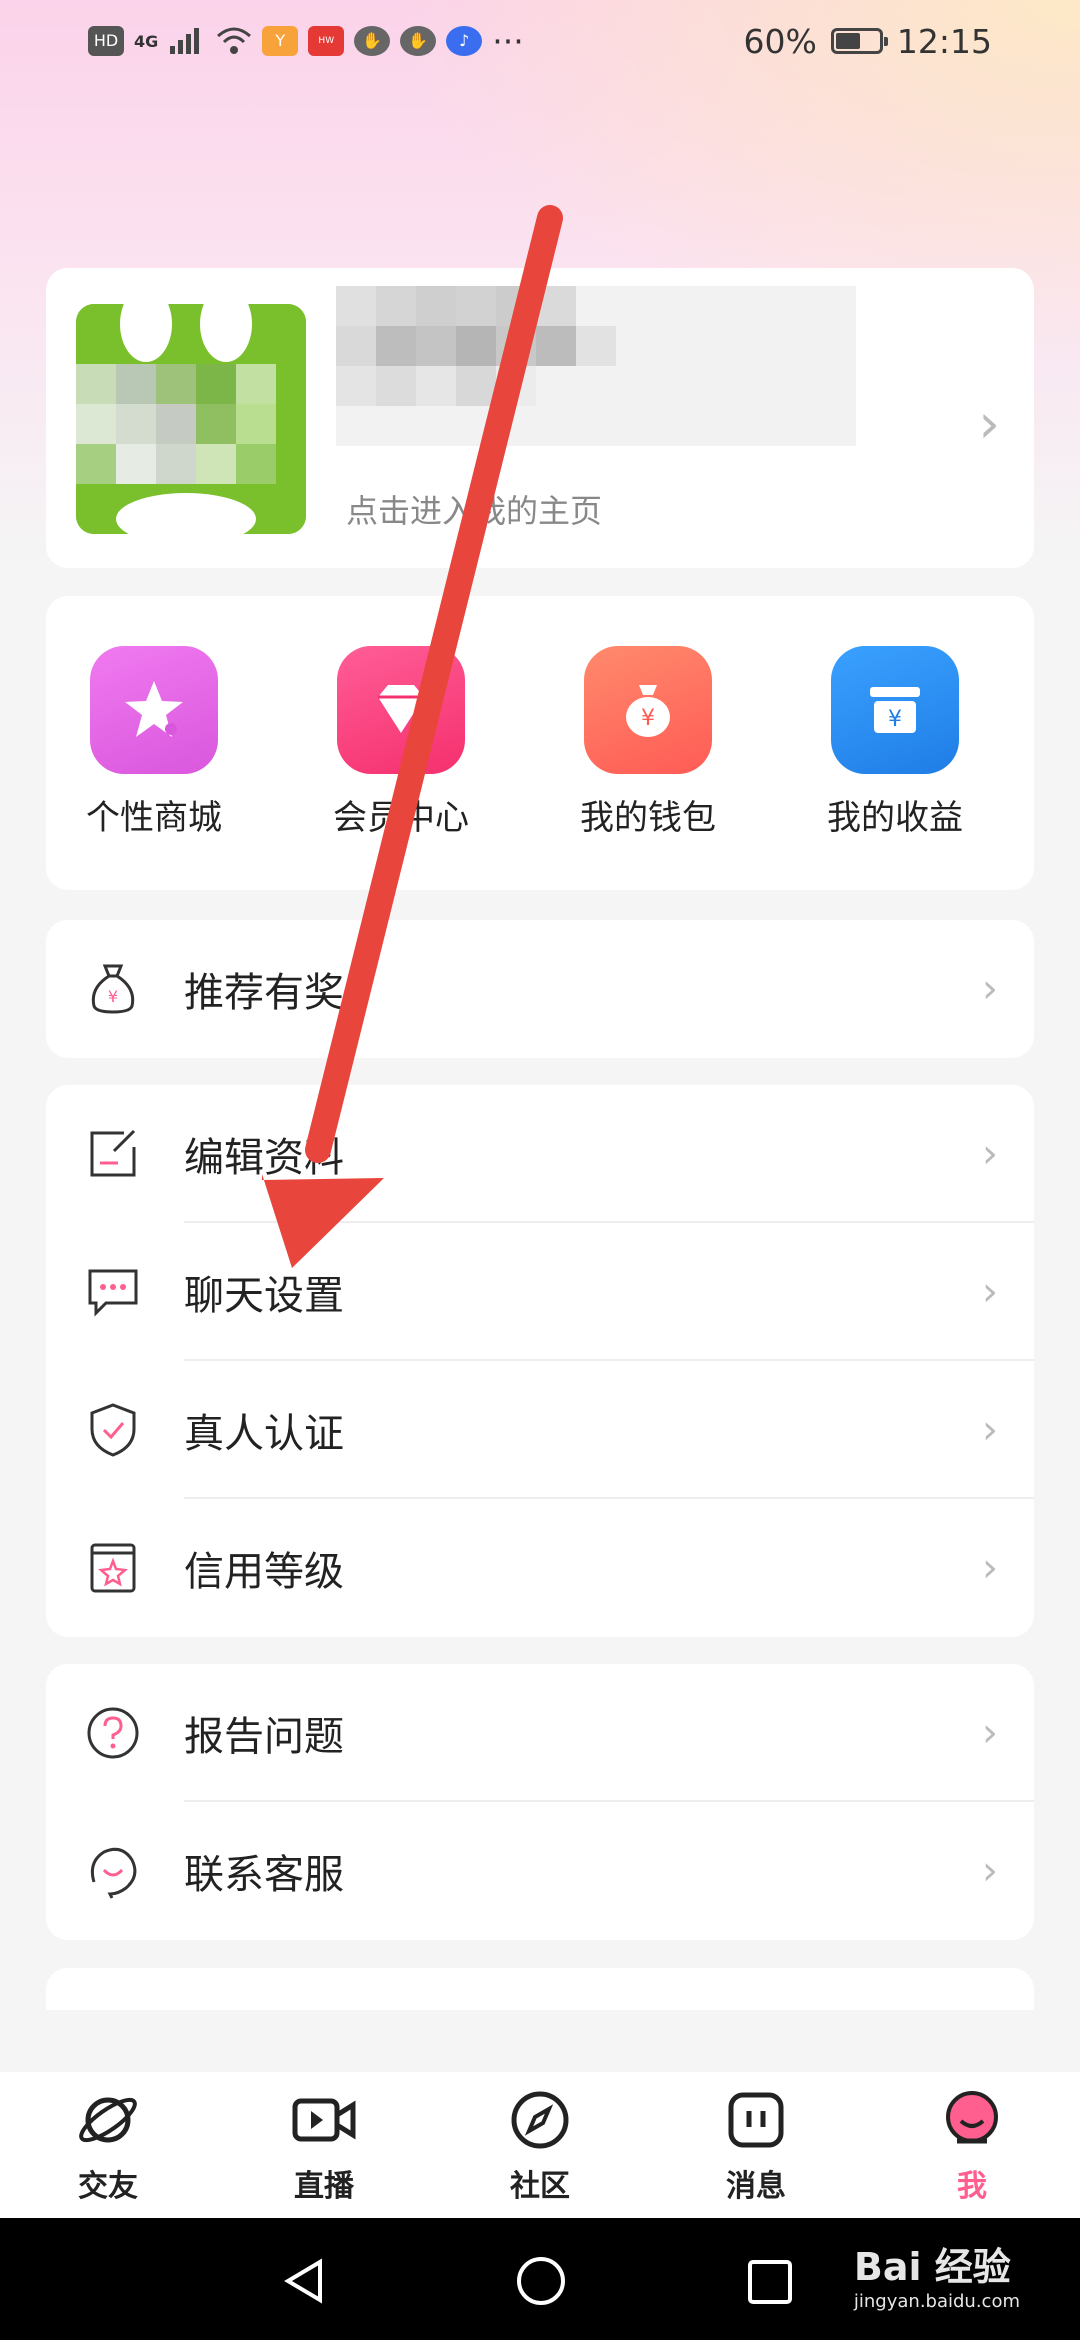 The image size is (1080, 2340). I want to click on menu-item-verification: 真人认证 ›, so click(540, 1430).